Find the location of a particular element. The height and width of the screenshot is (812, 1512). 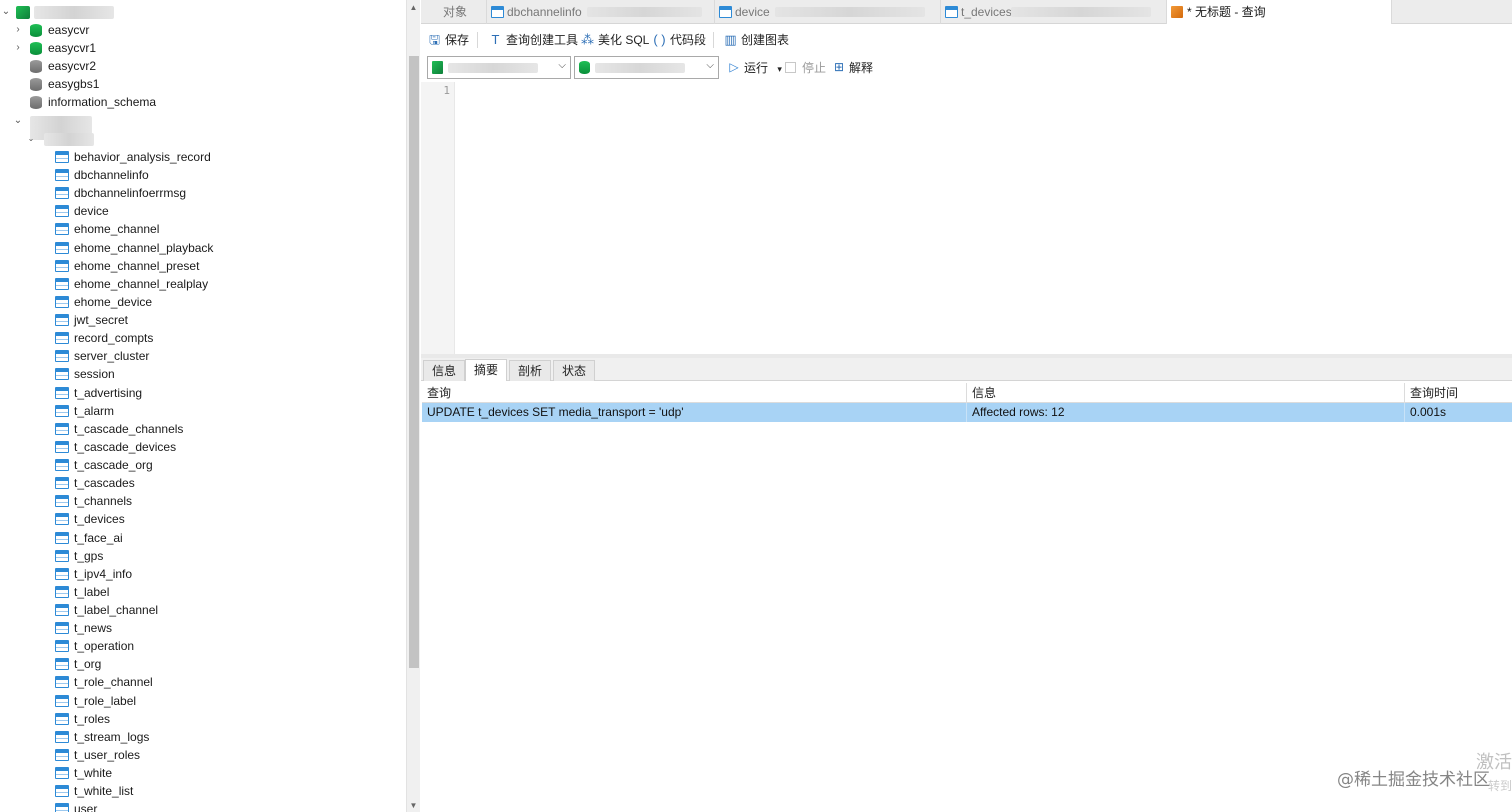

table-label: ehome_channel_realplay is located at coordinates (141, 284).